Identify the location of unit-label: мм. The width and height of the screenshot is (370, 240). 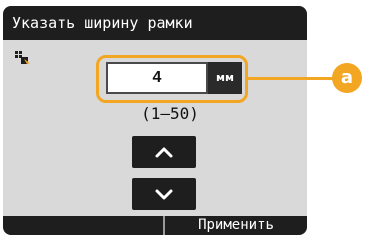
(225, 78).